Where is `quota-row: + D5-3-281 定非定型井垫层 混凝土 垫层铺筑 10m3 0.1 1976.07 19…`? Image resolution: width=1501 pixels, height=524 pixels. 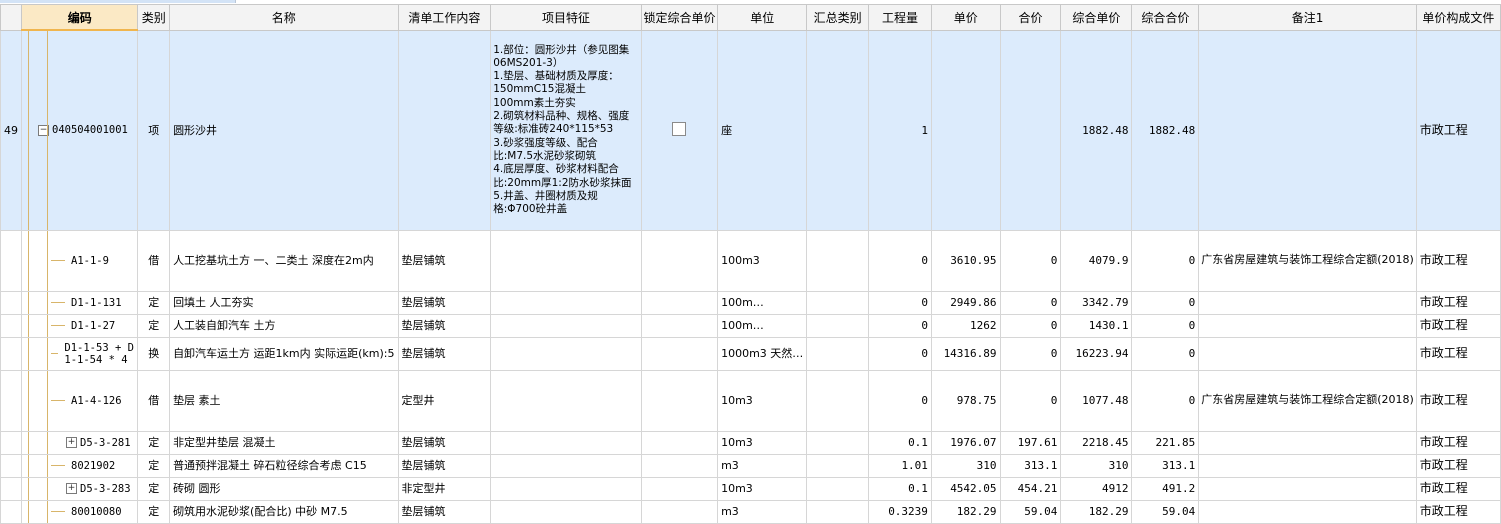
quota-row: + D5-3-281 定非定型井垫层 混凝土 垫层铺筑 10m3 0.1 1976.07 19… is located at coordinates (750, 442).